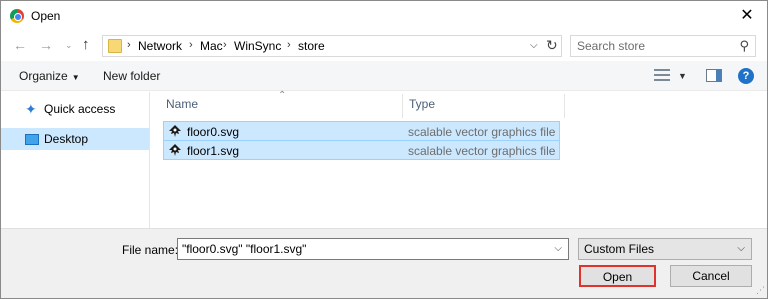  What do you see at coordinates (213, 132) in the screenshot?
I see `file-name: floor0.svg` at bounding box center [213, 132].